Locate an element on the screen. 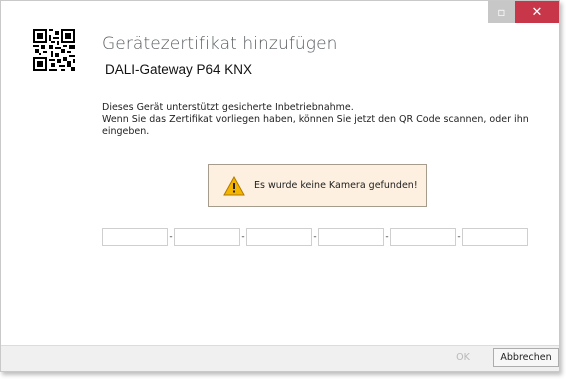  certificate-code-inputs: - - - - - is located at coordinates (315, 237).